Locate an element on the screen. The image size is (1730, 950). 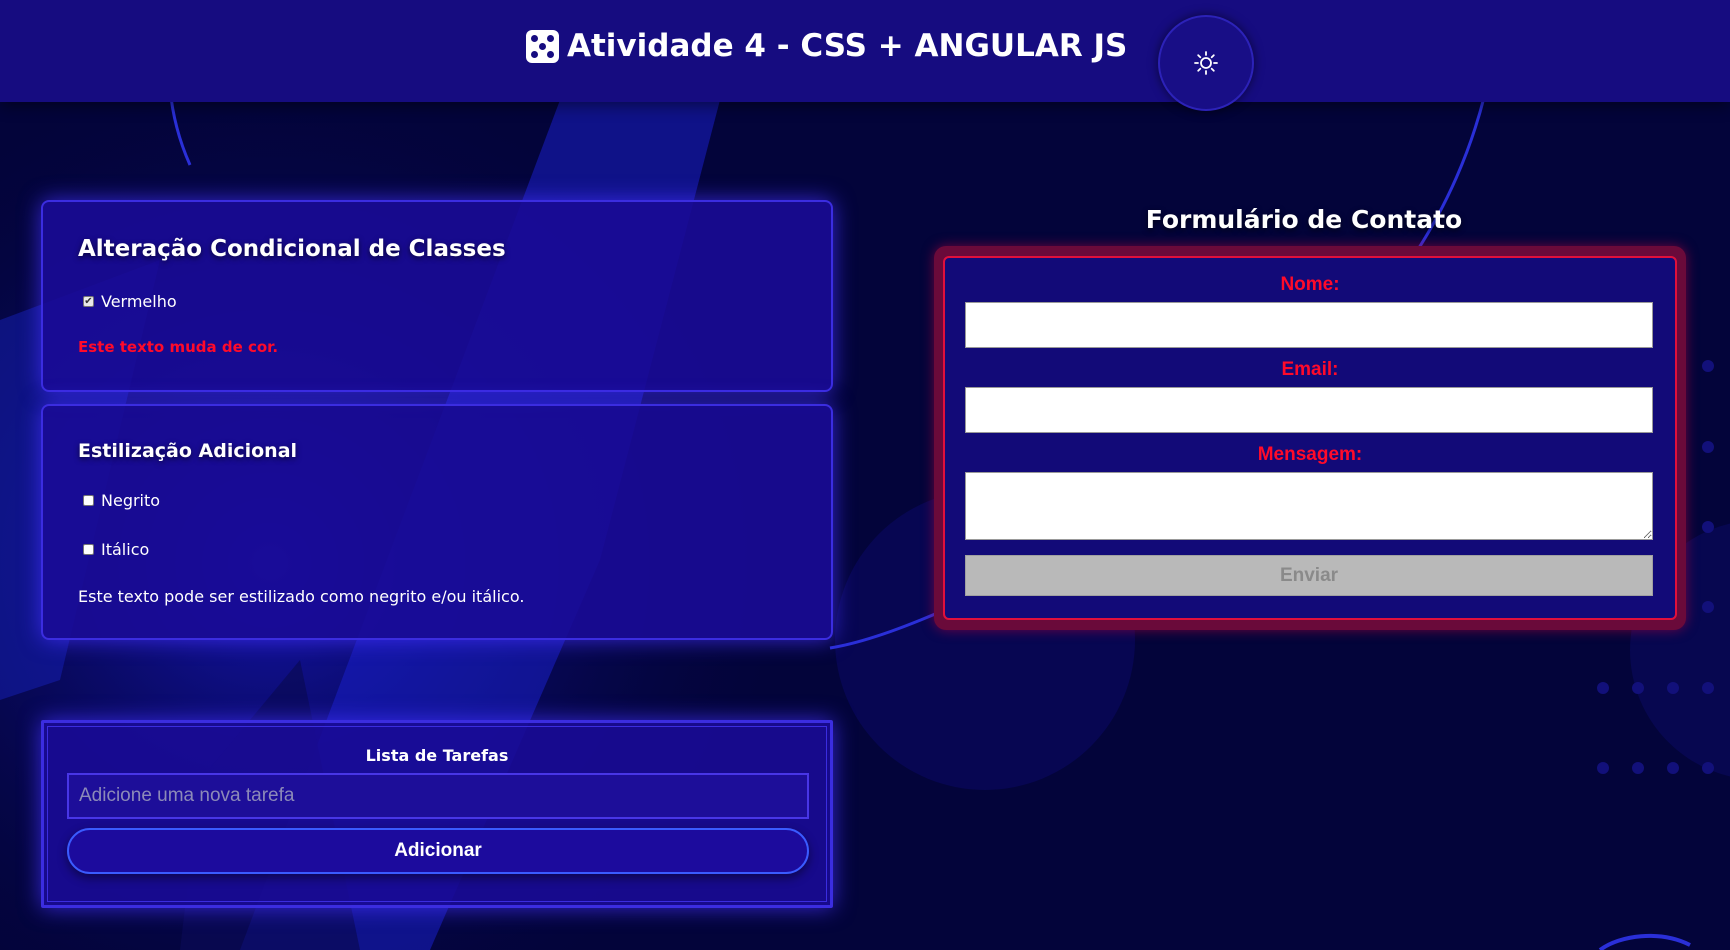
add-task-button: Adicionar is located at coordinates (438, 851).